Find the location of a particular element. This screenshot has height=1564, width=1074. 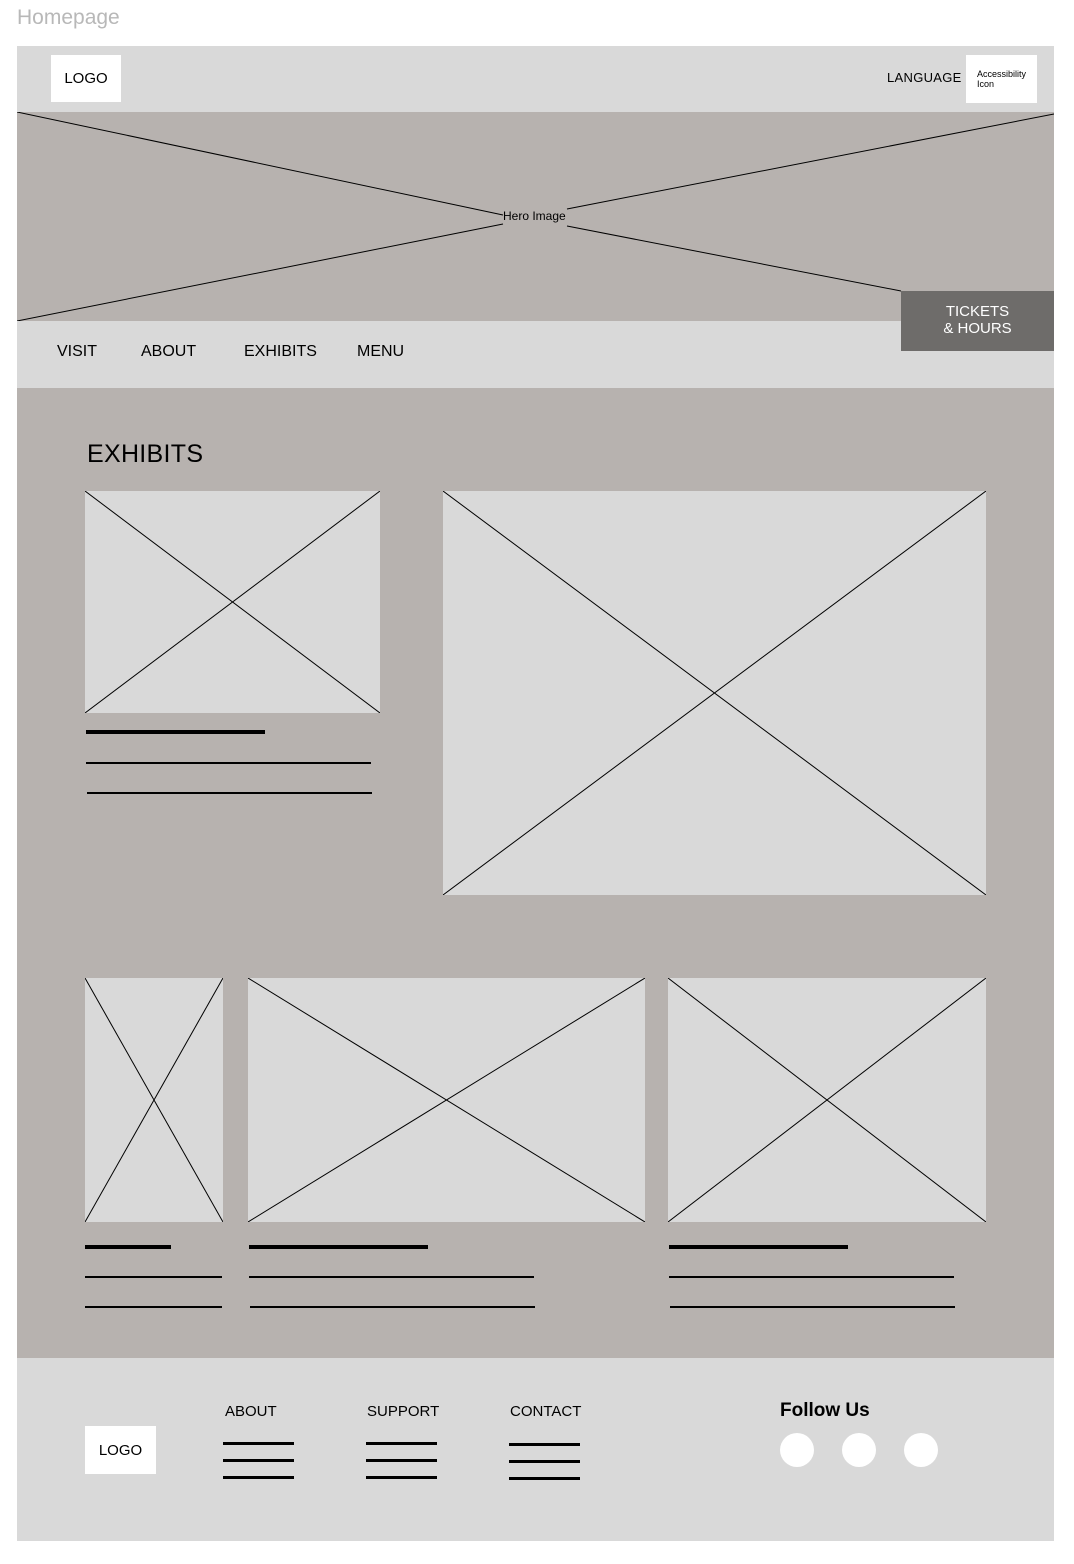

language-selector: LANGUAGE is located at coordinates (924, 77).